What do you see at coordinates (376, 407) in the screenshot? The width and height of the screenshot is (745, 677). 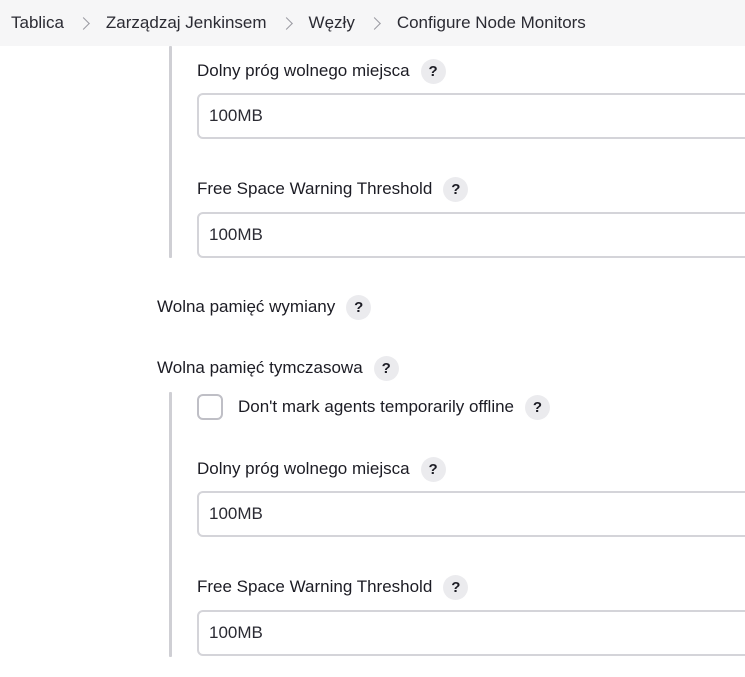 I see `dont-mark-offline-label-text: Don't mark agents temporarily offline` at bounding box center [376, 407].